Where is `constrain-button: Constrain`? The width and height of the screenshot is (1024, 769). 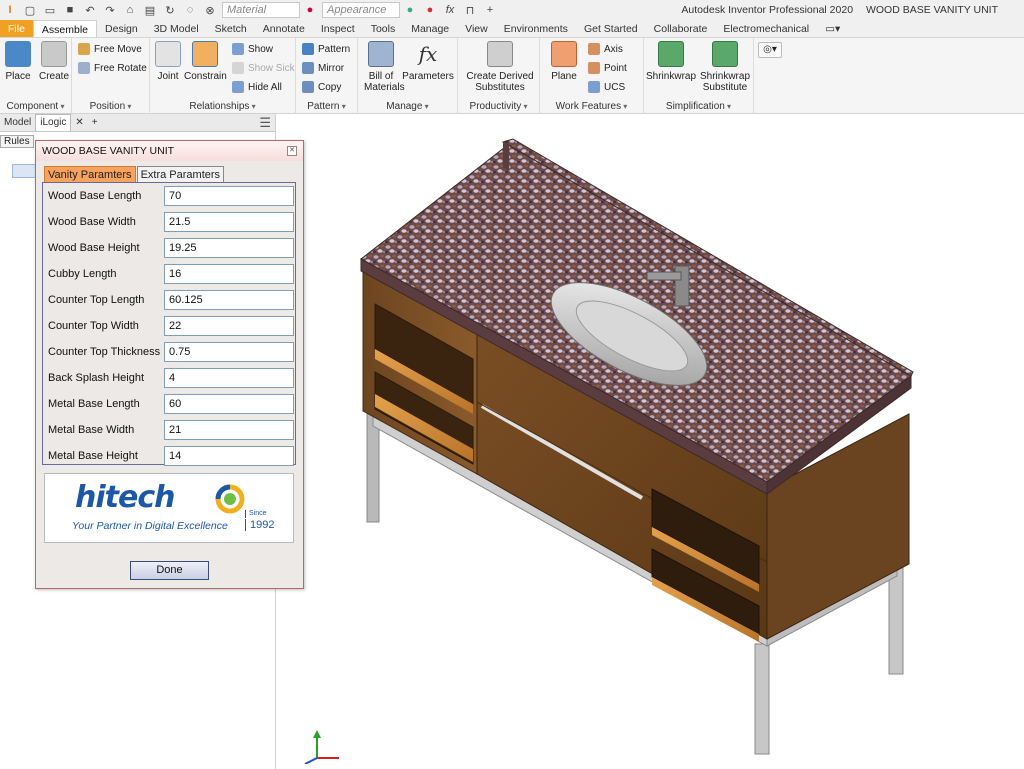 constrain-button: Constrain is located at coordinates (205, 61).